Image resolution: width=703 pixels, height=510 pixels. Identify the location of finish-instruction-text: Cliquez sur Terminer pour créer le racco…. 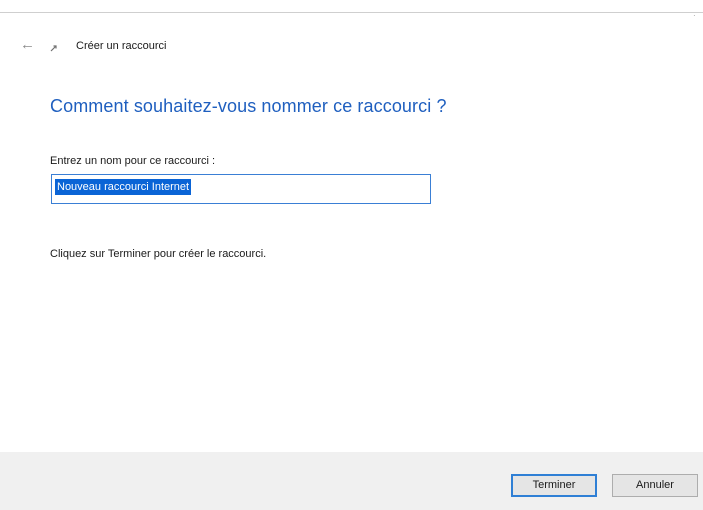
(158, 254).